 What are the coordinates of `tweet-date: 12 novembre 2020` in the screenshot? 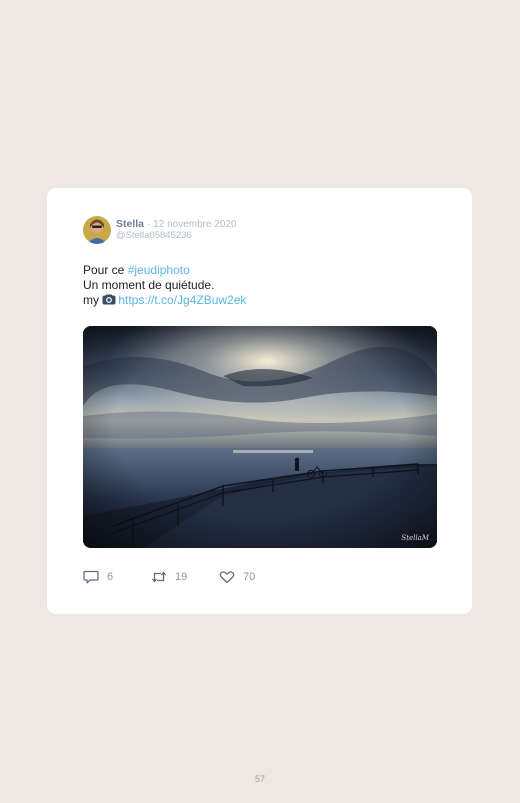 It's located at (194, 224).